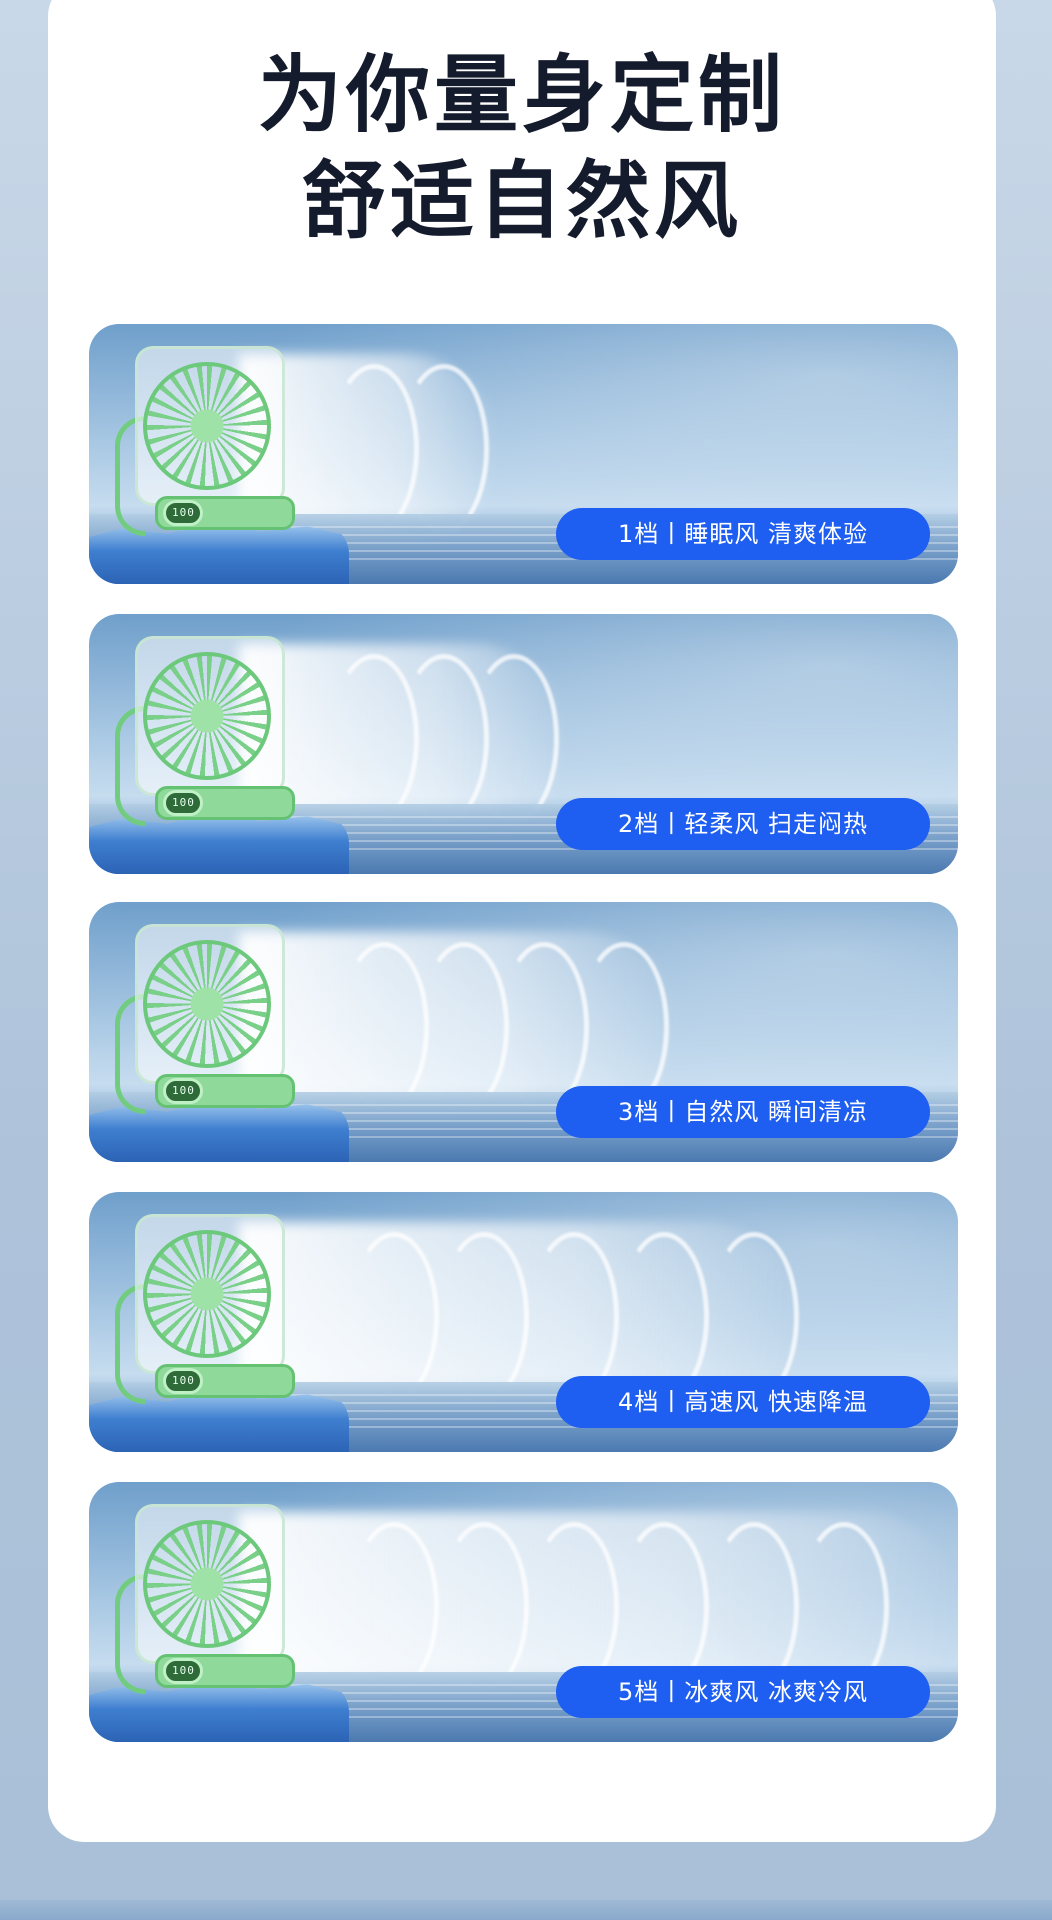 The image size is (1052, 1920). I want to click on mode-panel-4: 100 4档丨高速风 快速降温, so click(523, 1322).